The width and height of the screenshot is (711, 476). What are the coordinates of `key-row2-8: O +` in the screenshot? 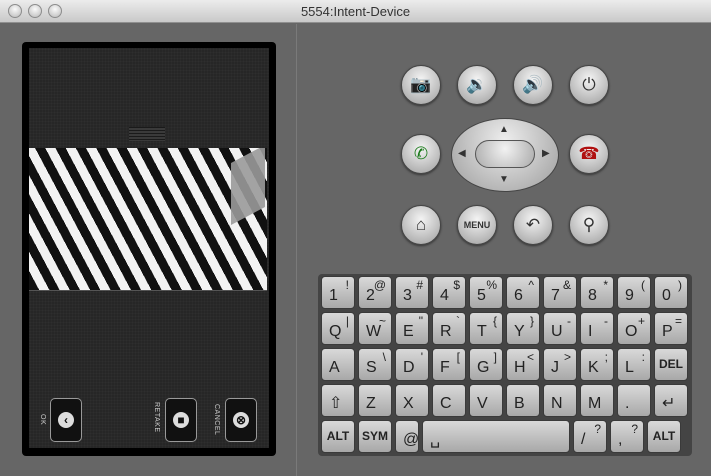 It's located at (634, 328).